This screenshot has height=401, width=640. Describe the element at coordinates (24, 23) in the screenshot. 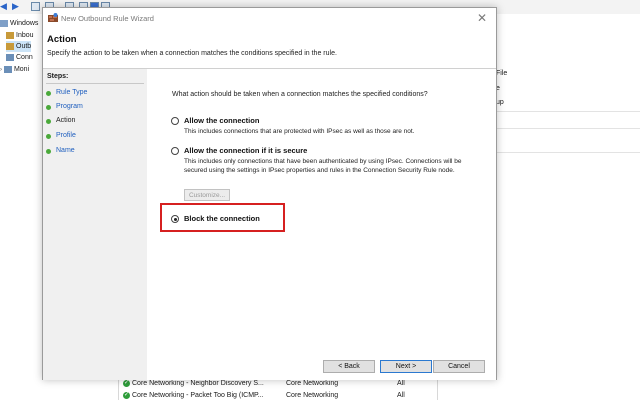

I see `tree-item-label: Windows` at that location.